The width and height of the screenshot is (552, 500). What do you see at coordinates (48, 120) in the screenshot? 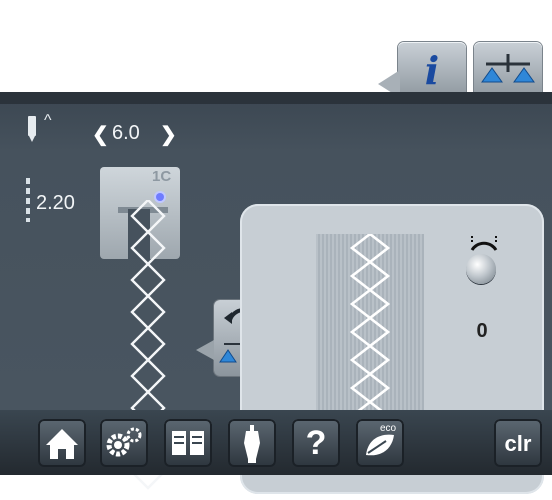
I see `needle-up-arrow: ^` at bounding box center [48, 120].